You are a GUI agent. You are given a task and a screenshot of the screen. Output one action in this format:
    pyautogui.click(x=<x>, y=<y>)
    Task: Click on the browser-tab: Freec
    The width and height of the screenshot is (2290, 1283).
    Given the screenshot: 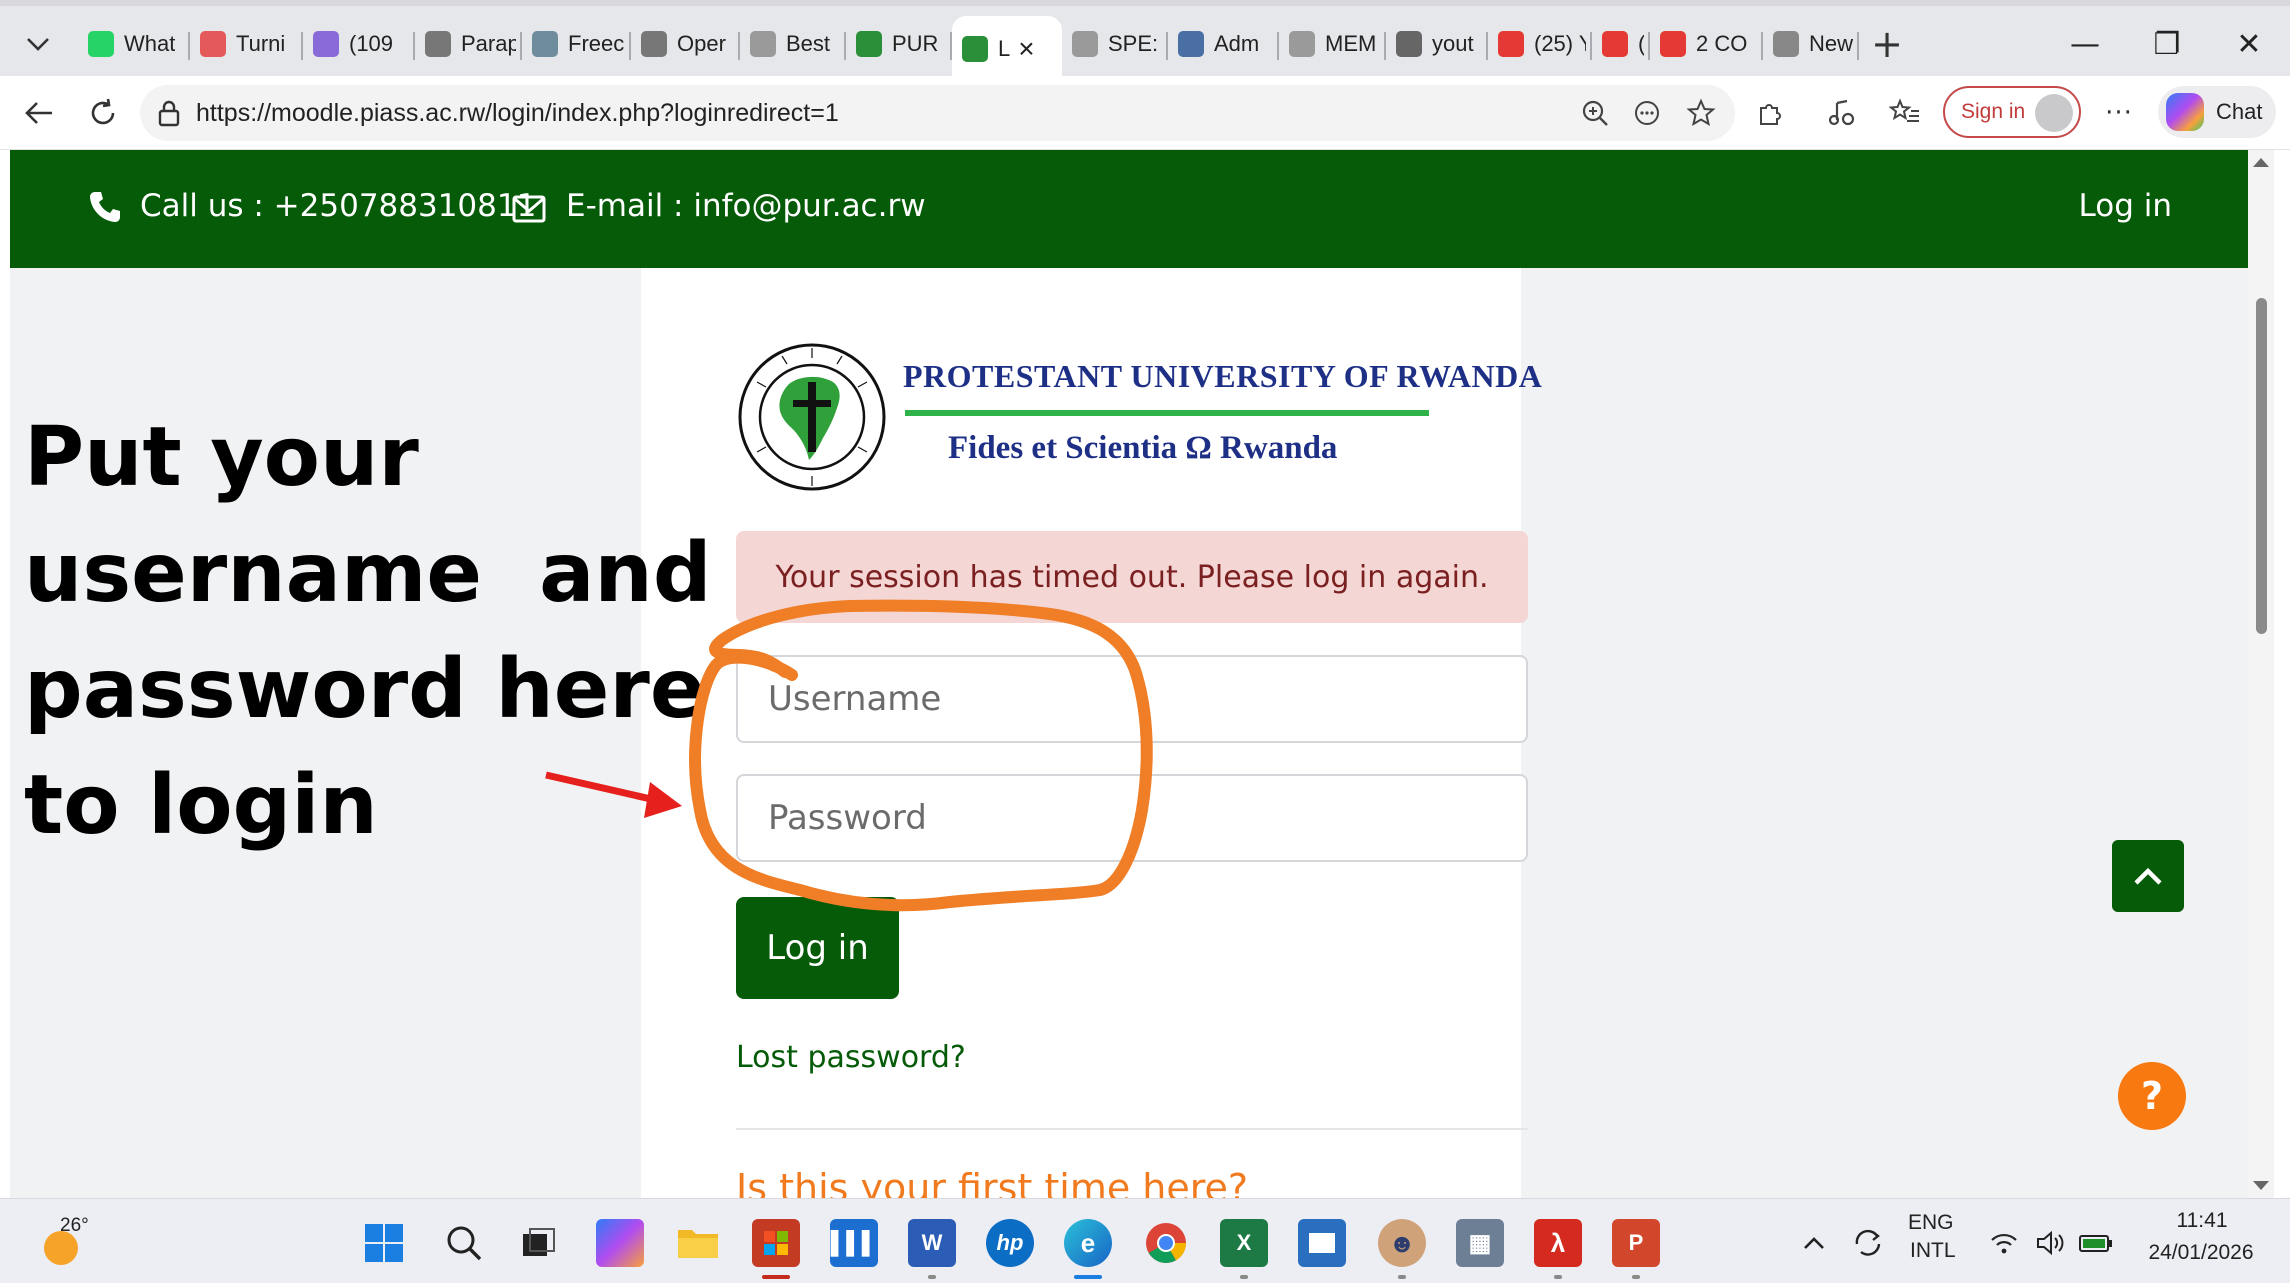 What is the action you would take?
    pyautogui.click(x=576, y=44)
    